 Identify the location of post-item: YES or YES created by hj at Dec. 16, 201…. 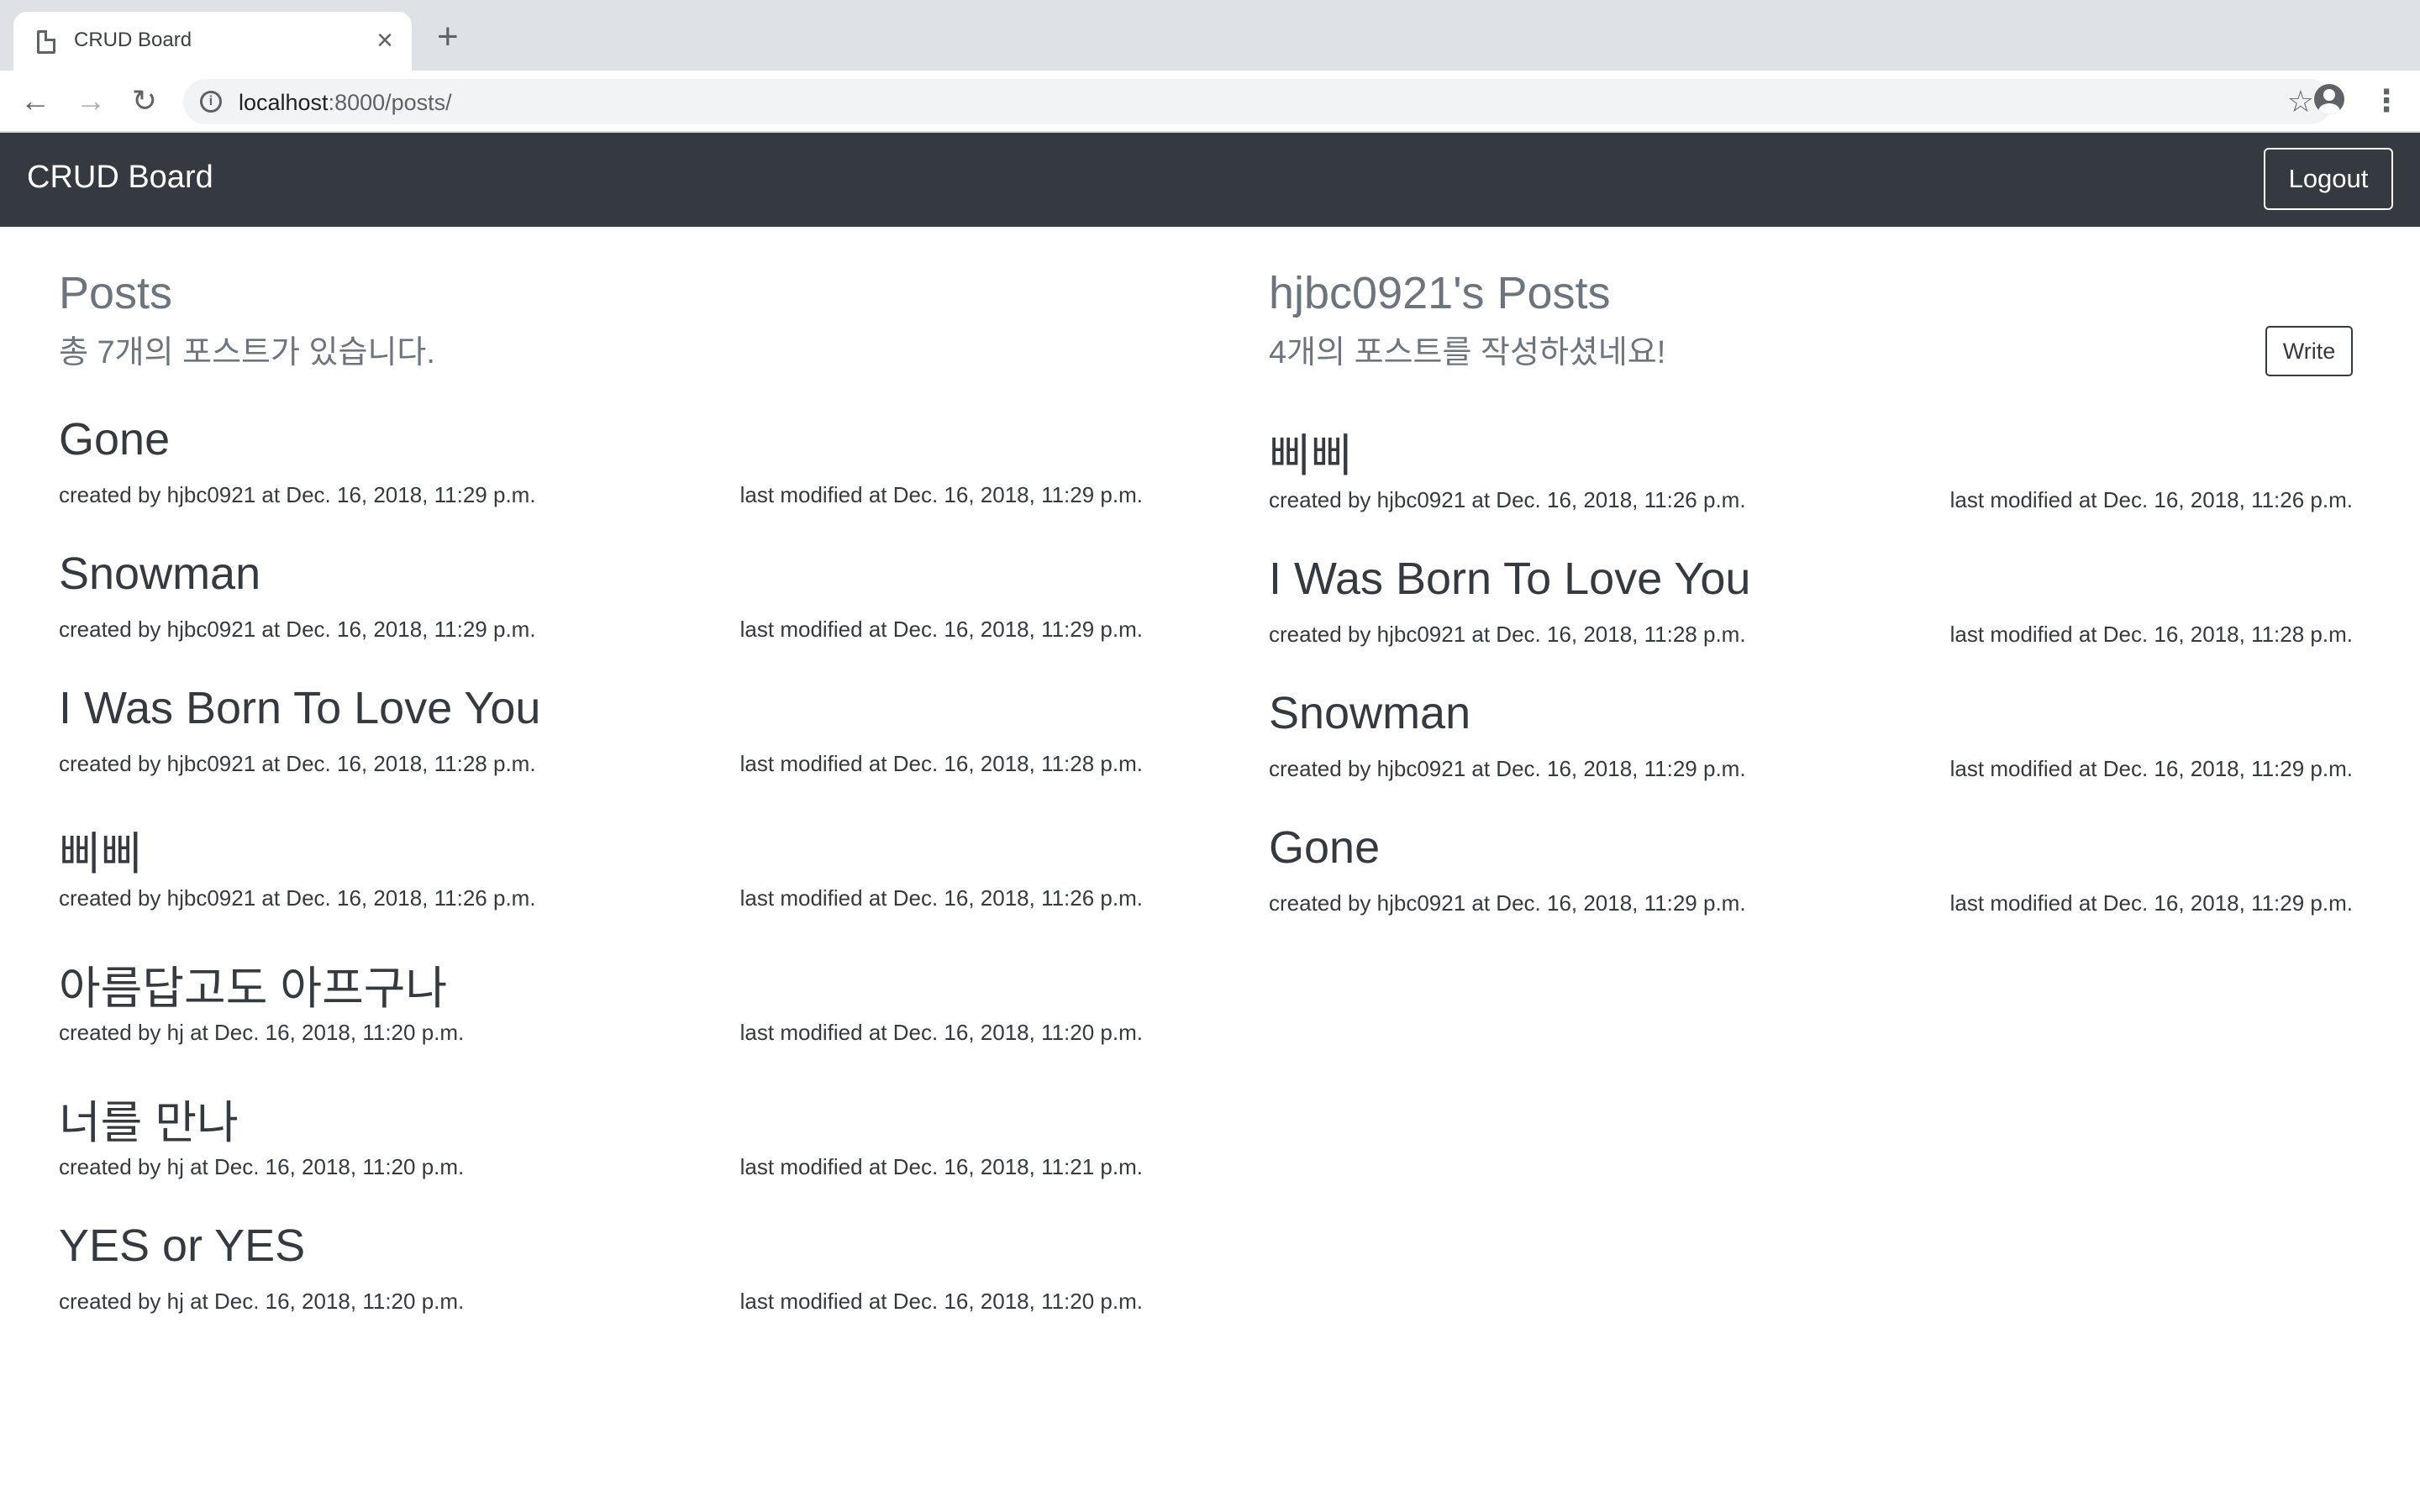
(601, 1278).